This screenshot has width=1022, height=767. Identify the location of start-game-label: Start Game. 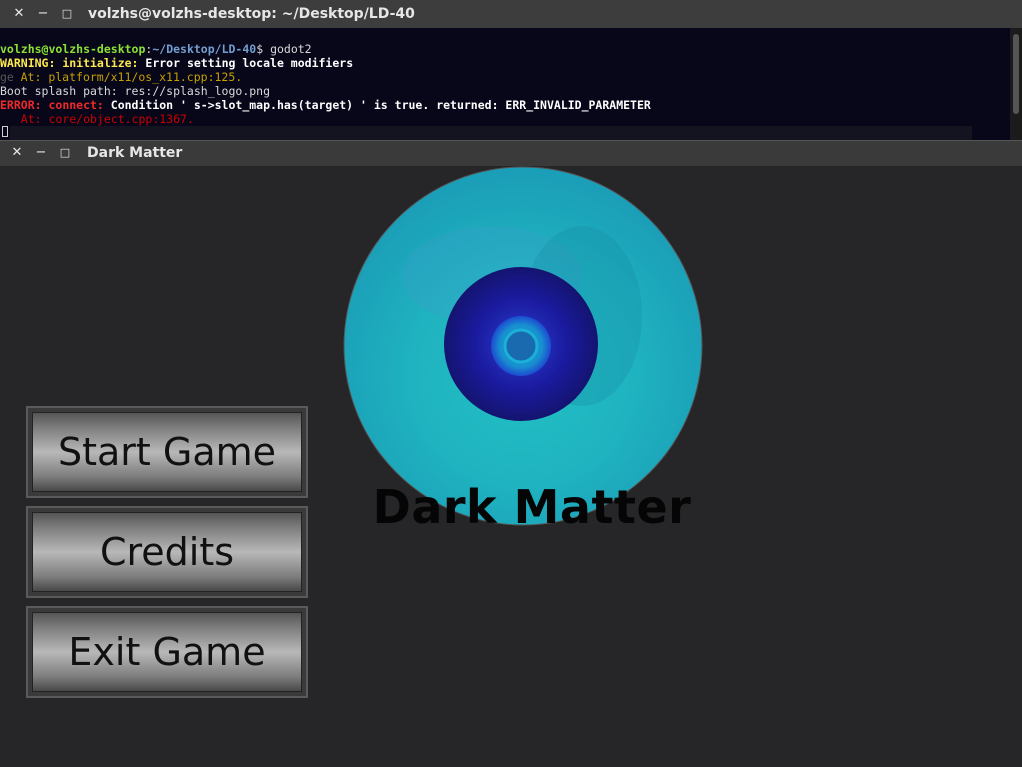
(167, 452).